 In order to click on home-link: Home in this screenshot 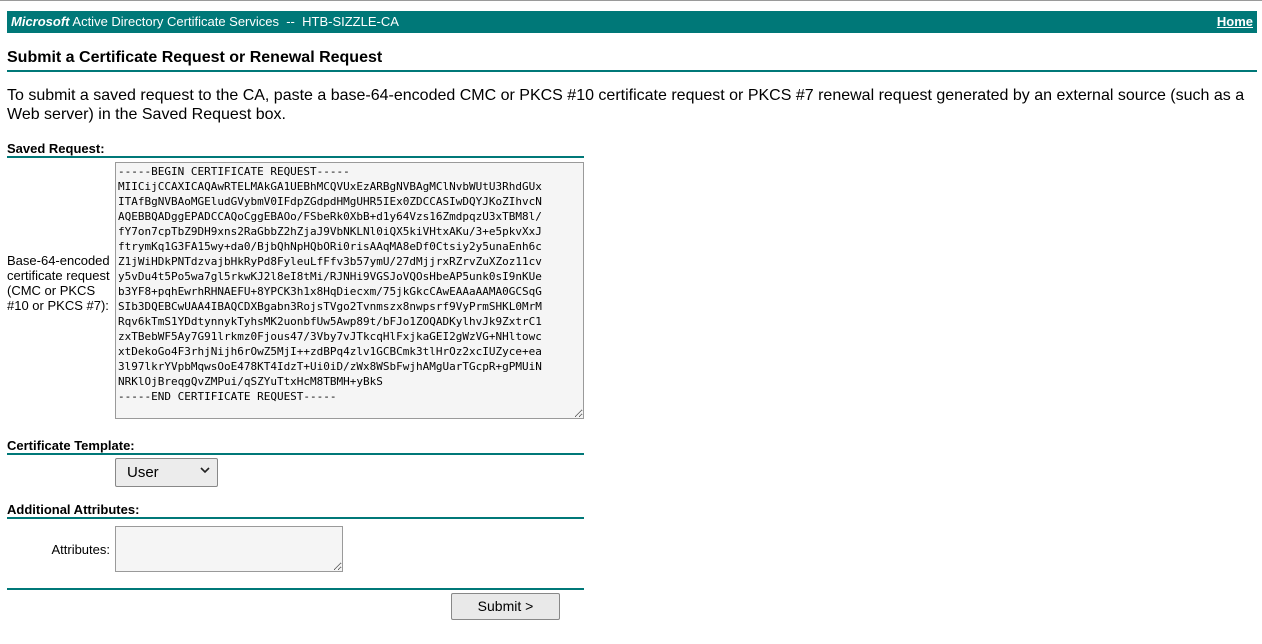, I will do `click(1235, 21)`.